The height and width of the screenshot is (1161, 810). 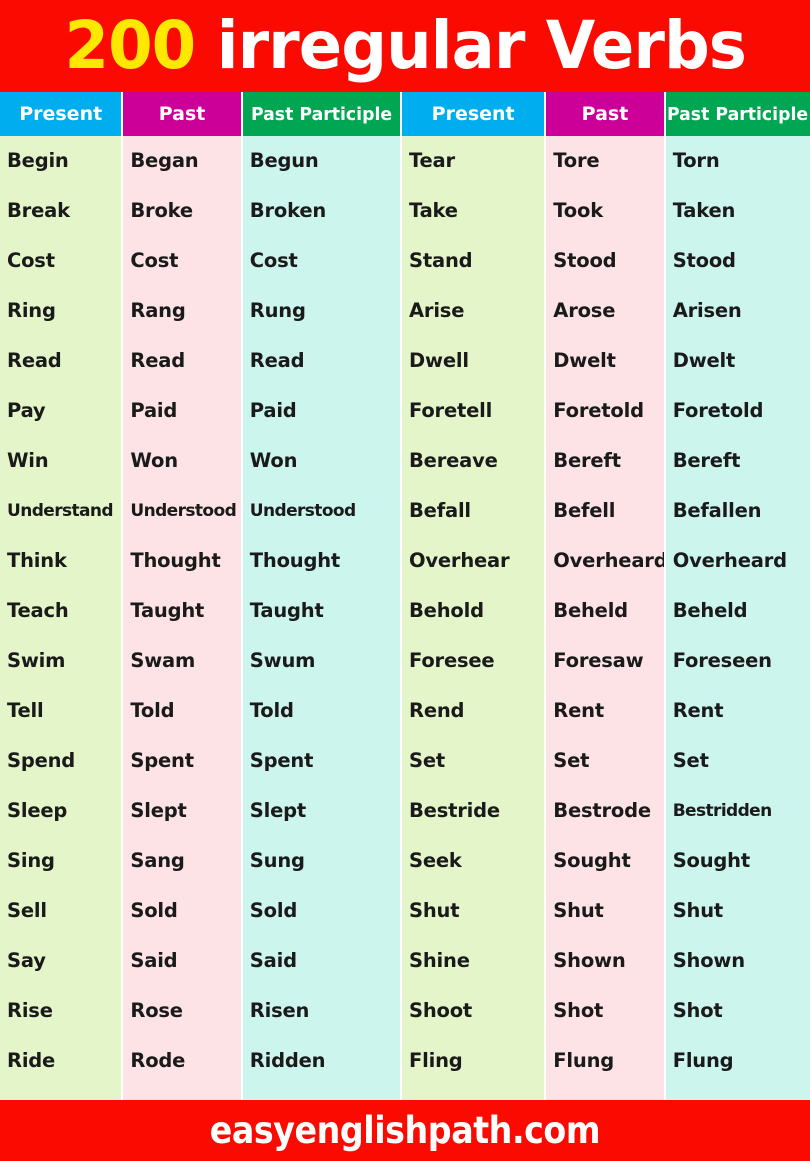 I want to click on verb-cell: Say, so click(x=26, y=960).